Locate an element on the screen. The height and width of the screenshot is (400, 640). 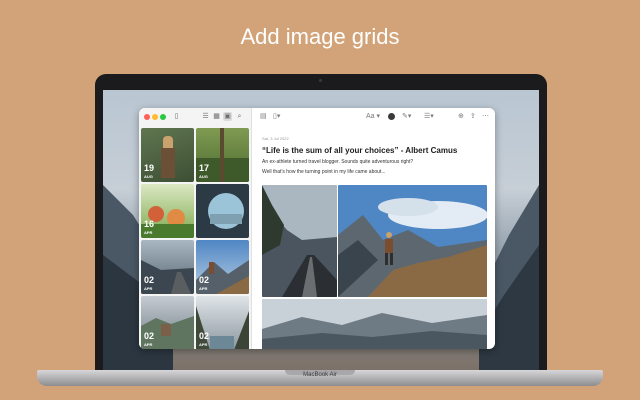
grid-small-icon: ▦ is located at coordinates (216, 116).